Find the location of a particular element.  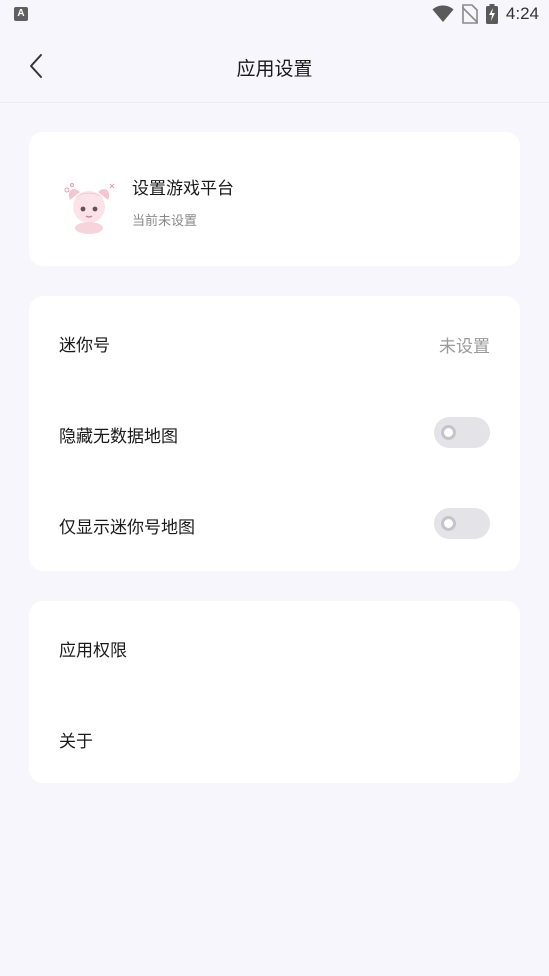

permissions-row: 应用权限 is located at coordinates (274, 647).